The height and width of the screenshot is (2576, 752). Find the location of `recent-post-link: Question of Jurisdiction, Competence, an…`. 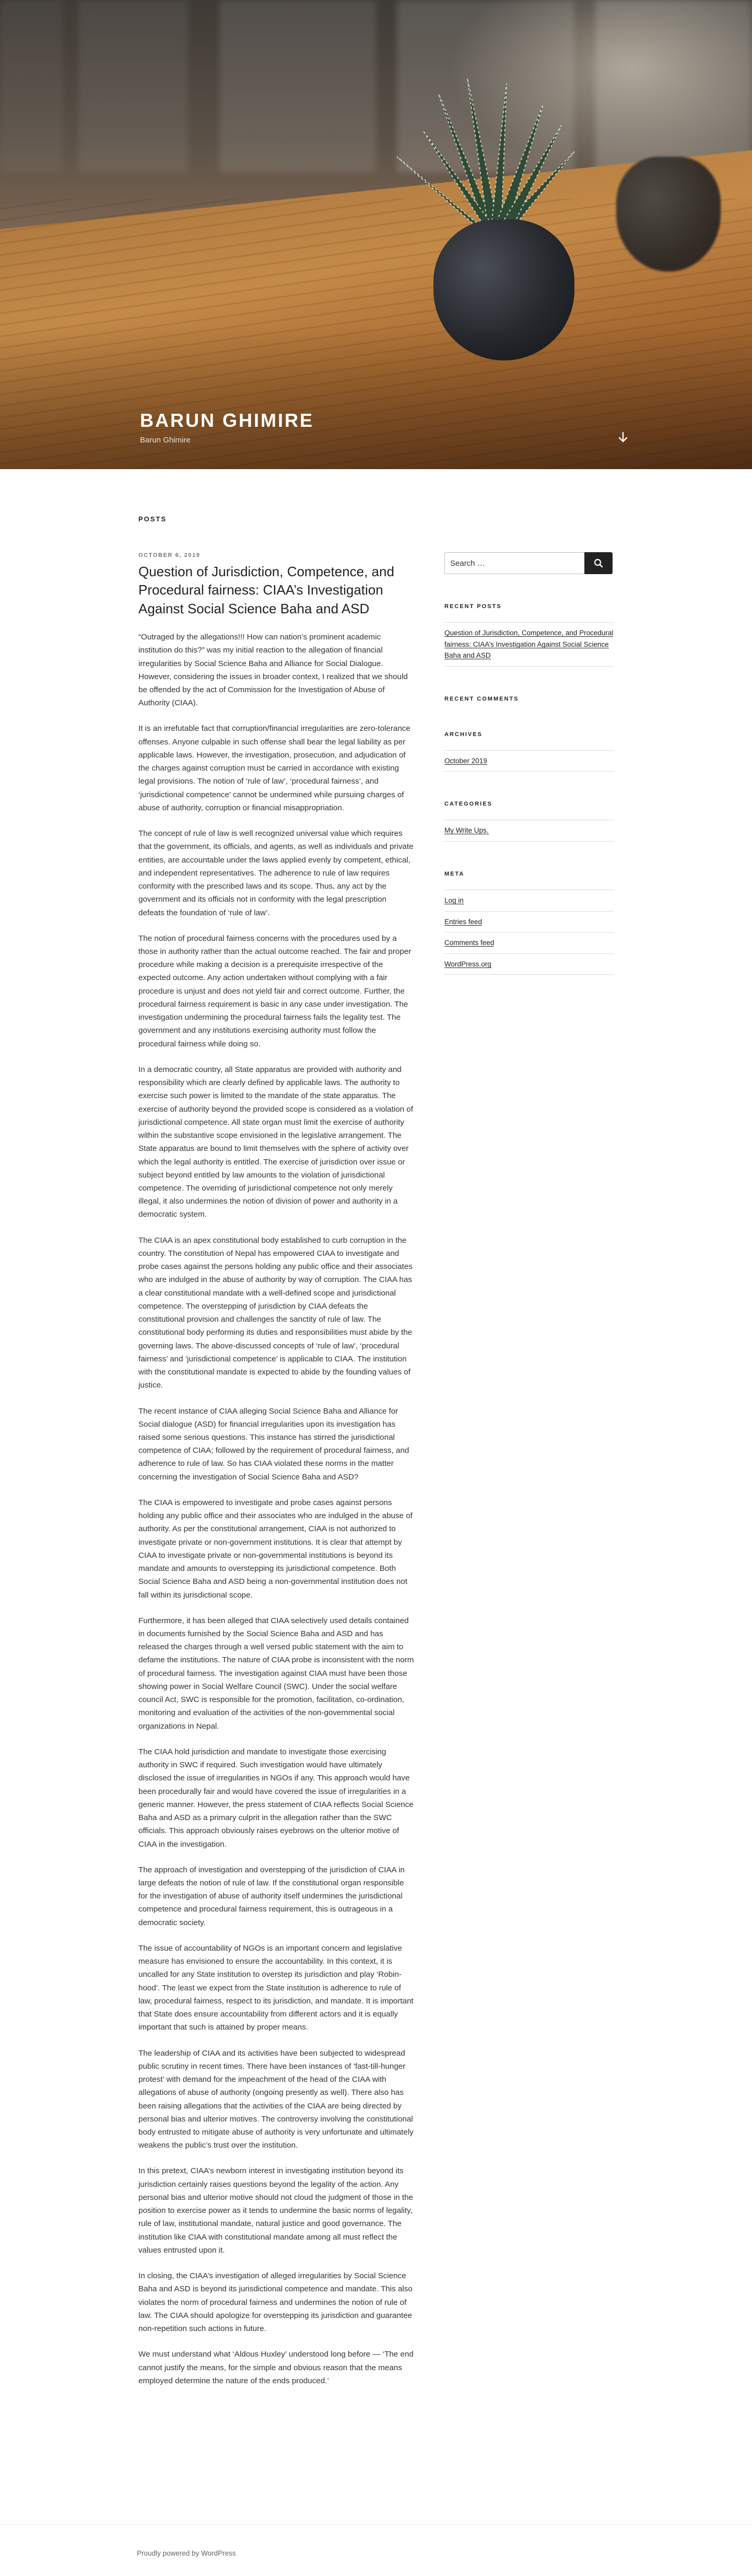

recent-post-link: Question of Jurisdiction, Competence, an… is located at coordinates (529, 644).